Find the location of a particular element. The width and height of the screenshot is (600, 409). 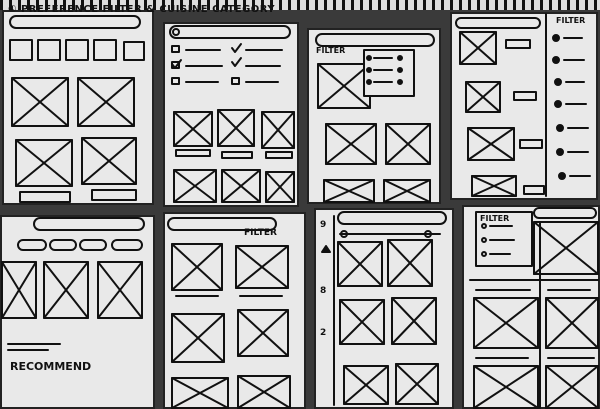

margin-number: 8 is located at coordinates (323, 291).